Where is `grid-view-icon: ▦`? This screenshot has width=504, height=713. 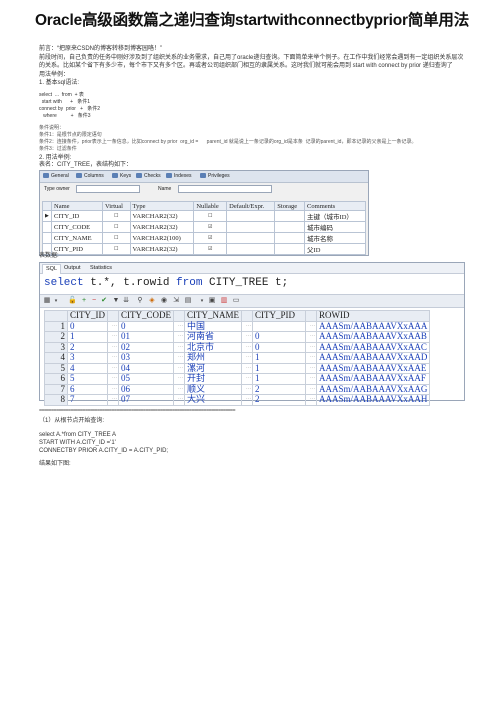
grid-view-icon: ▦ is located at coordinates (47, 301).